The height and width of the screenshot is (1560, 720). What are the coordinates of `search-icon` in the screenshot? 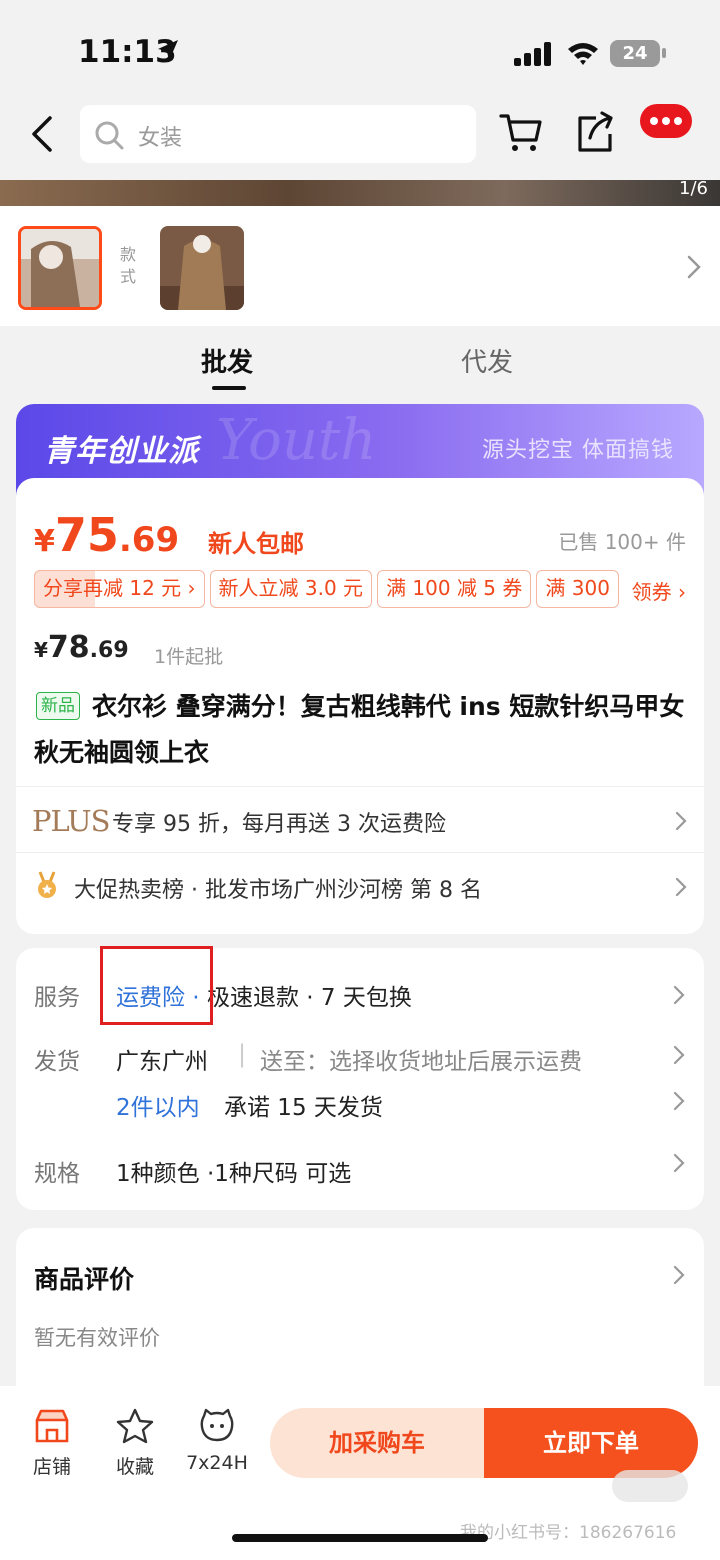 It's located at (109, 135).